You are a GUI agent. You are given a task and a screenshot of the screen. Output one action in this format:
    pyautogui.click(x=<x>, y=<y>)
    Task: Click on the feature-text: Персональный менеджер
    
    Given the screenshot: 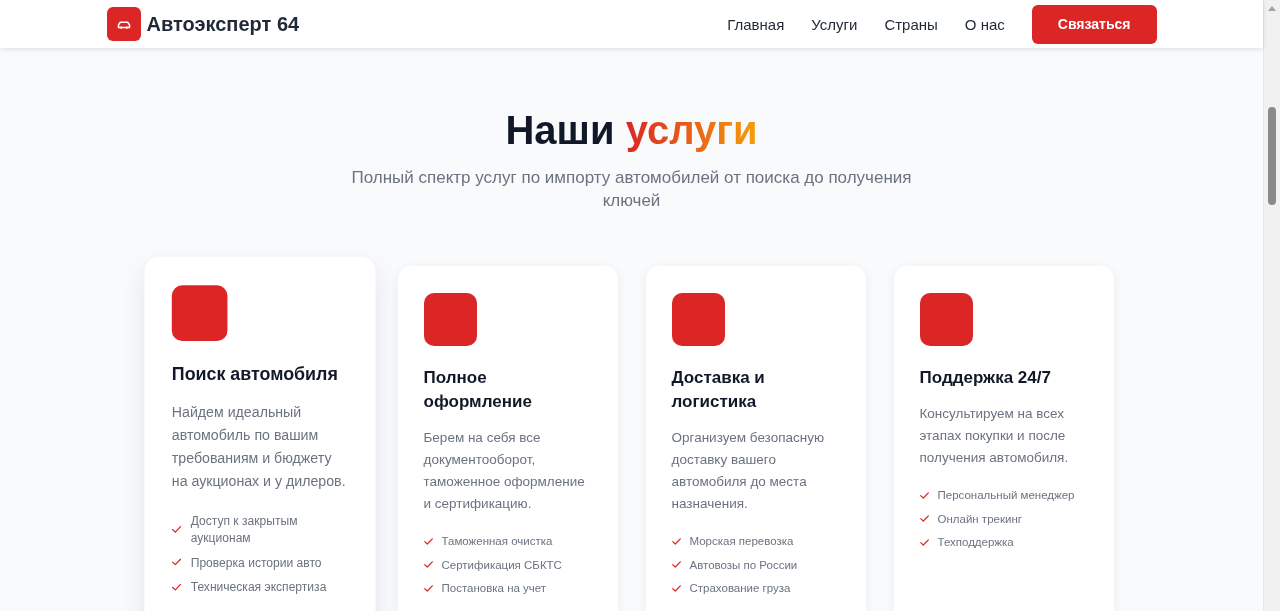 What is the action you would take?
    pyautogui.click(x=1006, y=495)
    